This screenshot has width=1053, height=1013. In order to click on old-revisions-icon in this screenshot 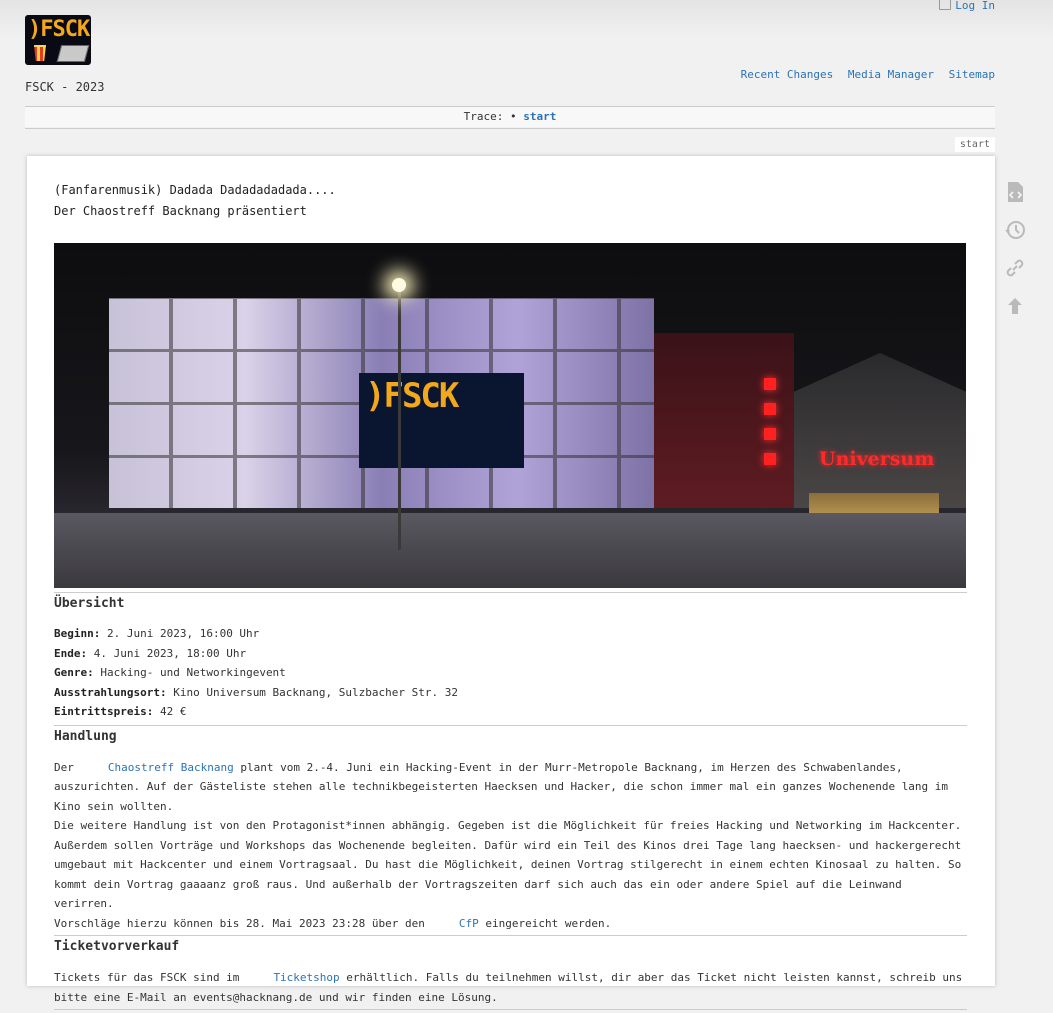, I will do `click(1015, 230)`.